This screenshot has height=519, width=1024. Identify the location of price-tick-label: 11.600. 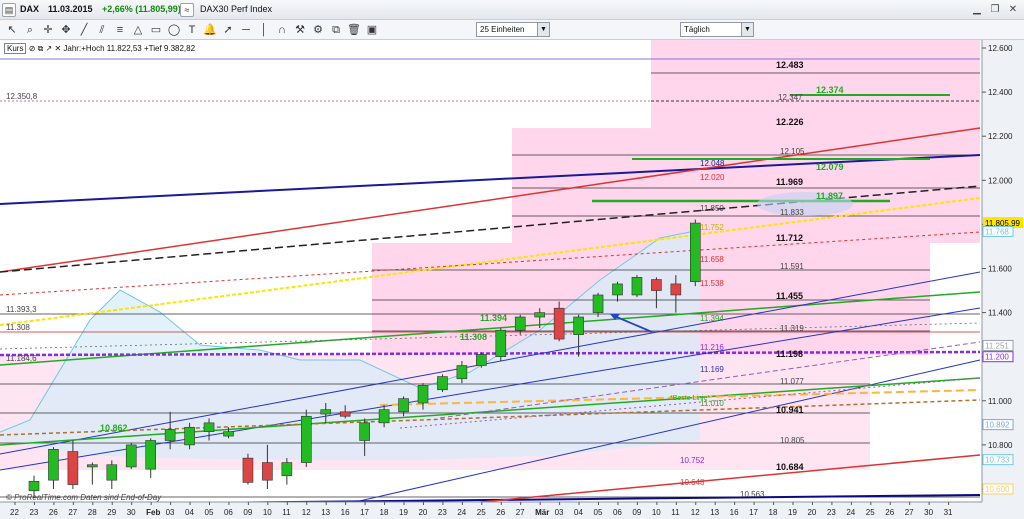
(1000, 269).